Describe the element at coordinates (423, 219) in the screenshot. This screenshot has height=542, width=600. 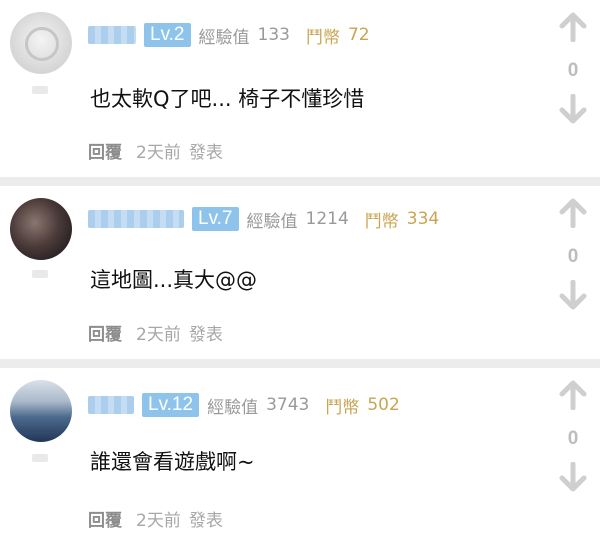
I see `coin-value: 334` at that location.